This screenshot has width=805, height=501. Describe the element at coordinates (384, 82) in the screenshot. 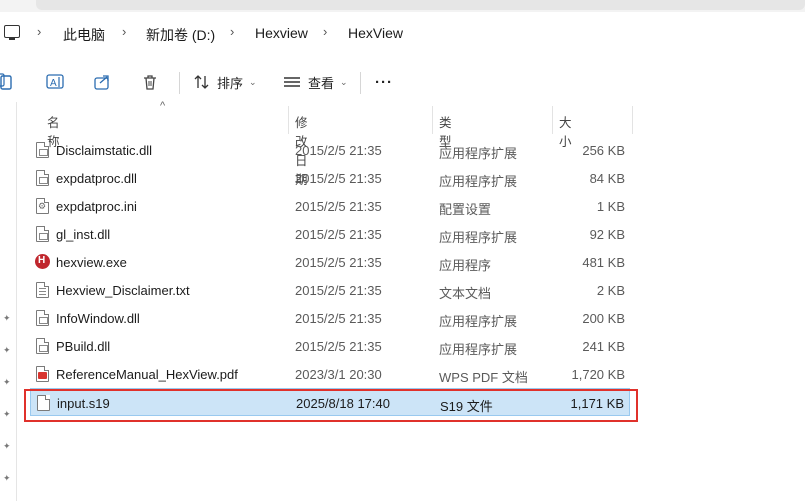

I see `more-options-button: ···` at that location.